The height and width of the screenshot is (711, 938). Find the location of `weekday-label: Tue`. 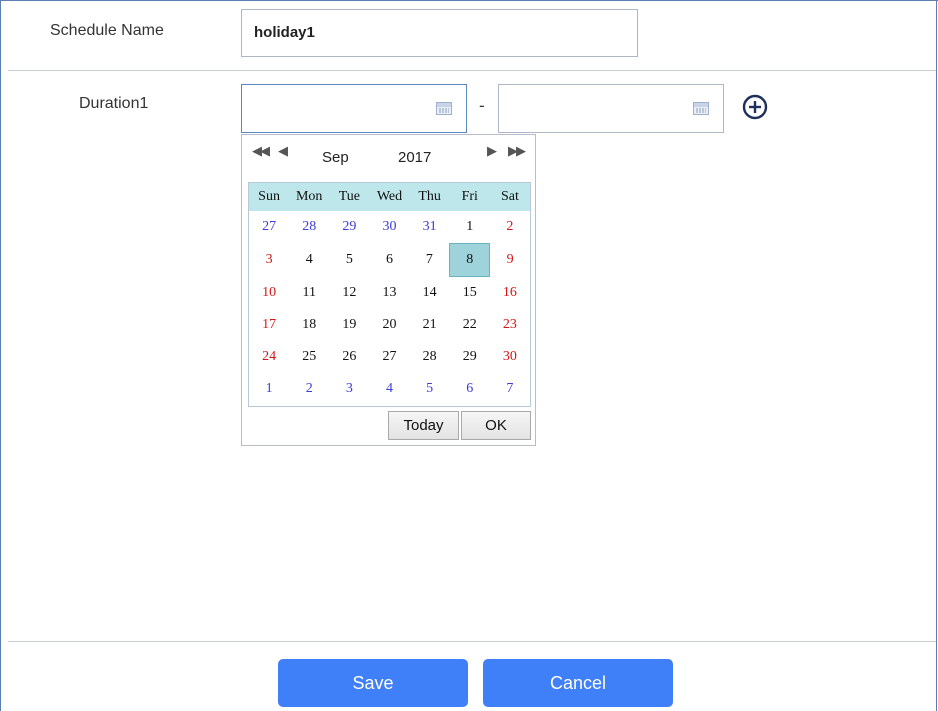

weekday-label: Tue is located at coordinates (349, 197).